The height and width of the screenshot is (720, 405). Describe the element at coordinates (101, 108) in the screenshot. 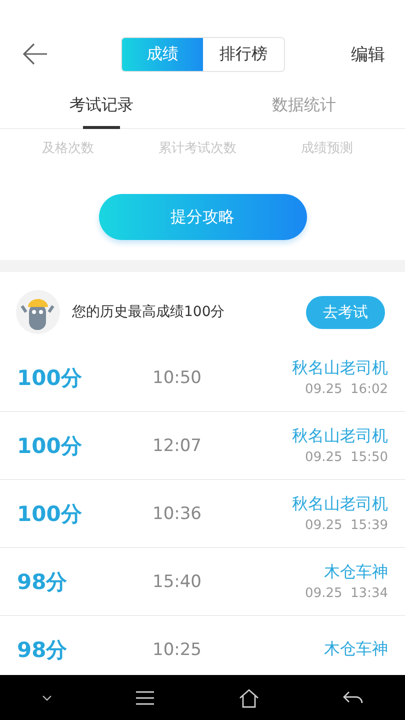

I see `tab: 考试记录` at that location.